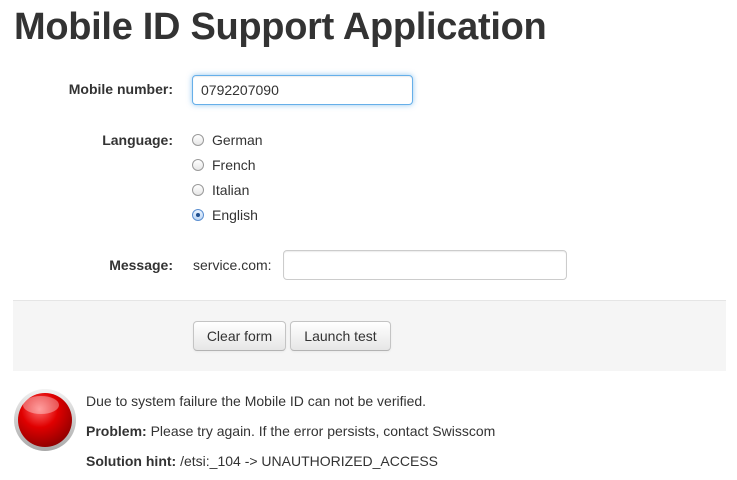 This screenshot has width=737, height=480. What do you see at coordinates (309, 461) in the screenshot?
I see `solution-hint-text: /etsi:_104 -> UNAUTHORIZED_ACCESS` at bounding box center [309, 461].